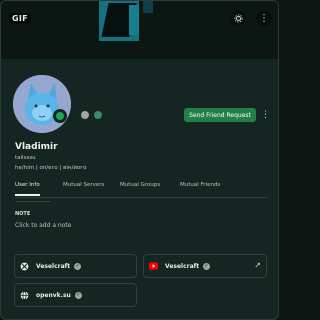 This screenshot has height=320, width=320. I want to click on settings-icon, so click(238, 18).